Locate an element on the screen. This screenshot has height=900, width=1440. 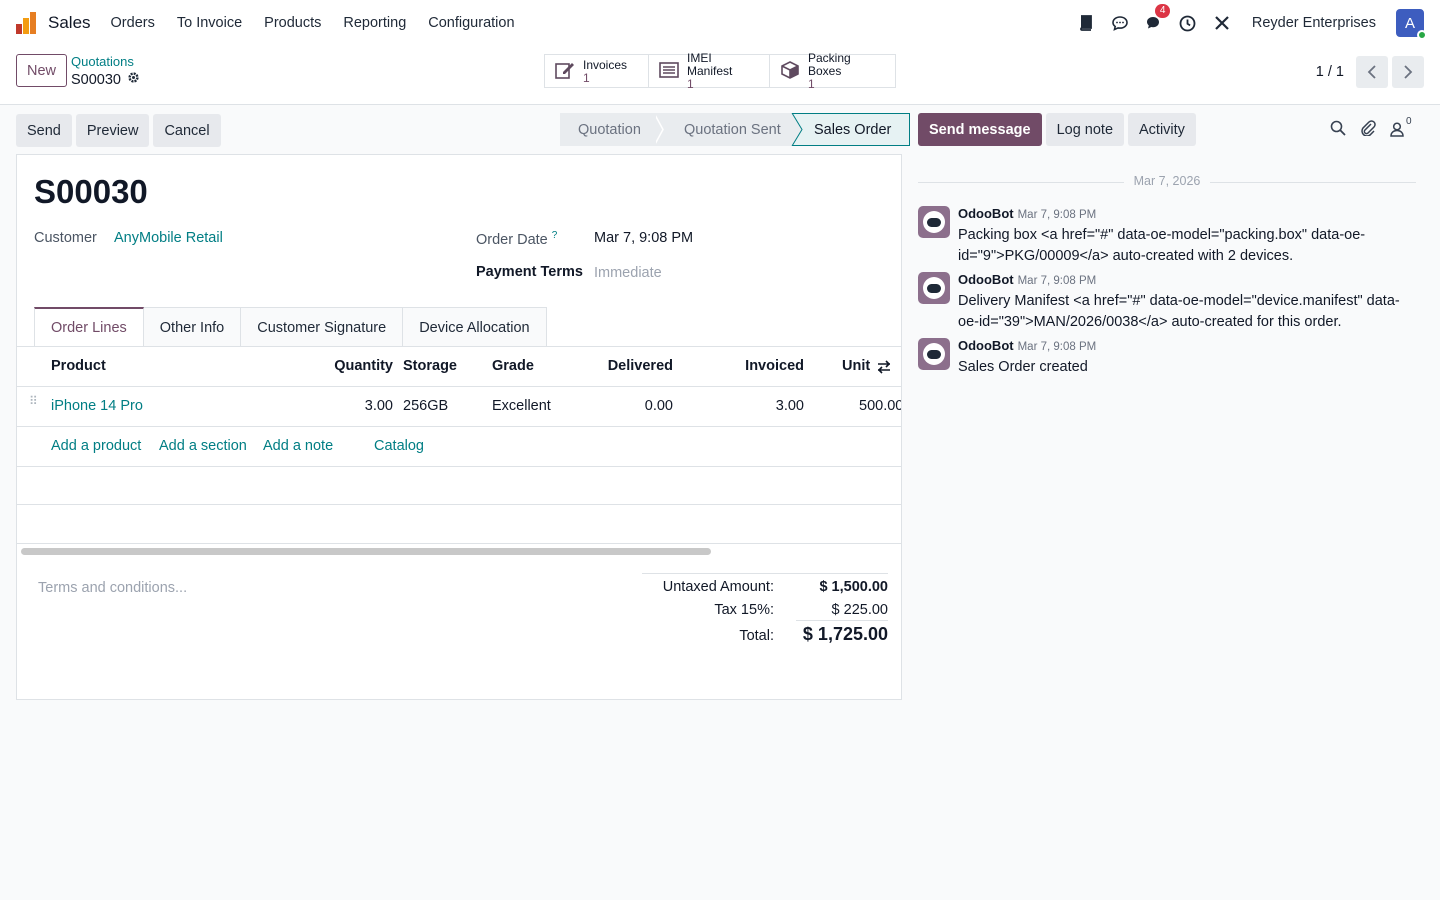
new-button: New is located at coordinates (41, 70).